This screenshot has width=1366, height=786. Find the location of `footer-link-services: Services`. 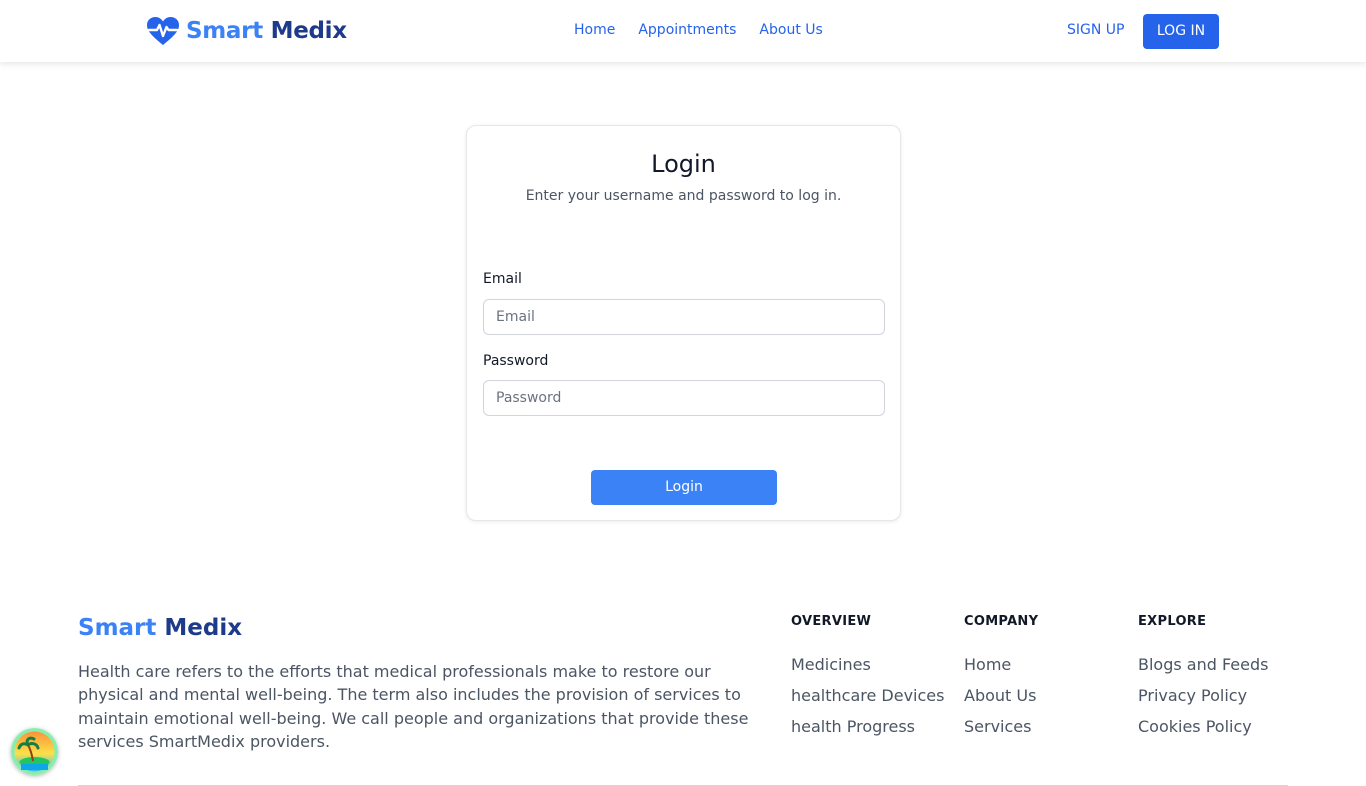

footer-link-services: Services is located at coordinates (1001, 731).